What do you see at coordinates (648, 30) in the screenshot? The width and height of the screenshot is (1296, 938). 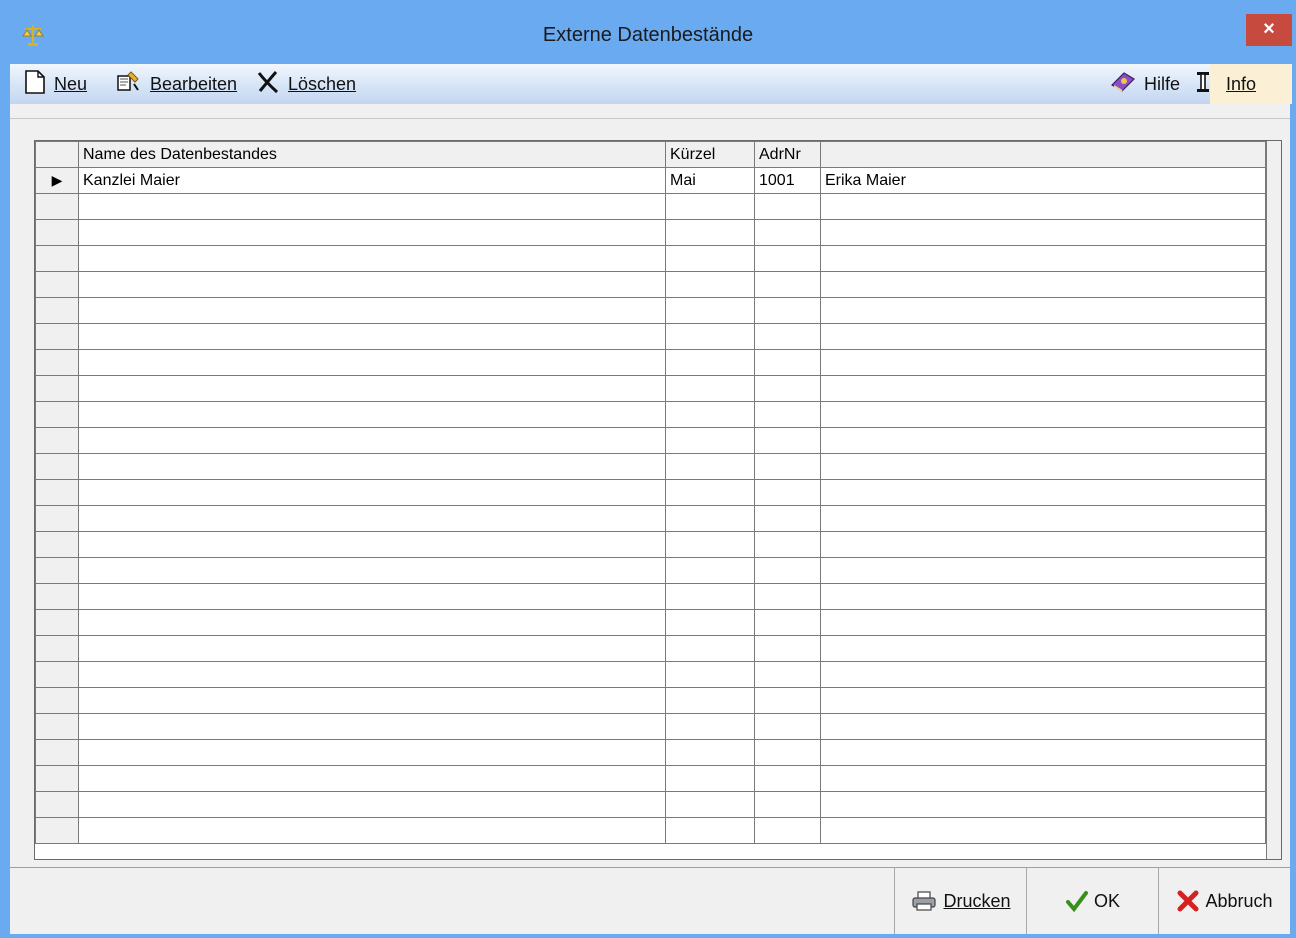 I see `title-bar: Externe Datenbestände ×` at bounding box center [648, 30].